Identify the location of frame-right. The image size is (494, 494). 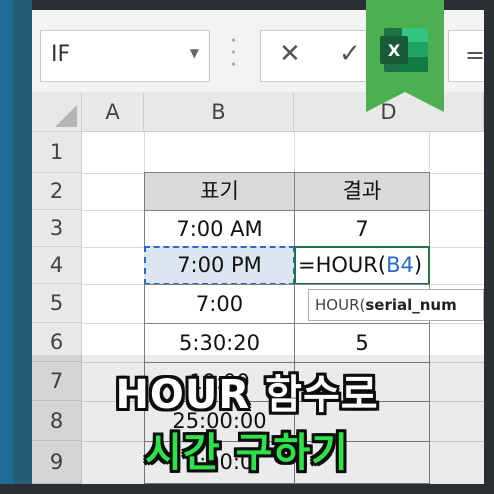
(489, 247).